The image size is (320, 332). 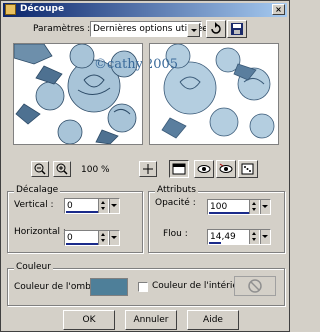 What do you see at coordinates (239, 237) in the screenshot?
I see `blur-input: 14,49` at bounding box center [239, 237].